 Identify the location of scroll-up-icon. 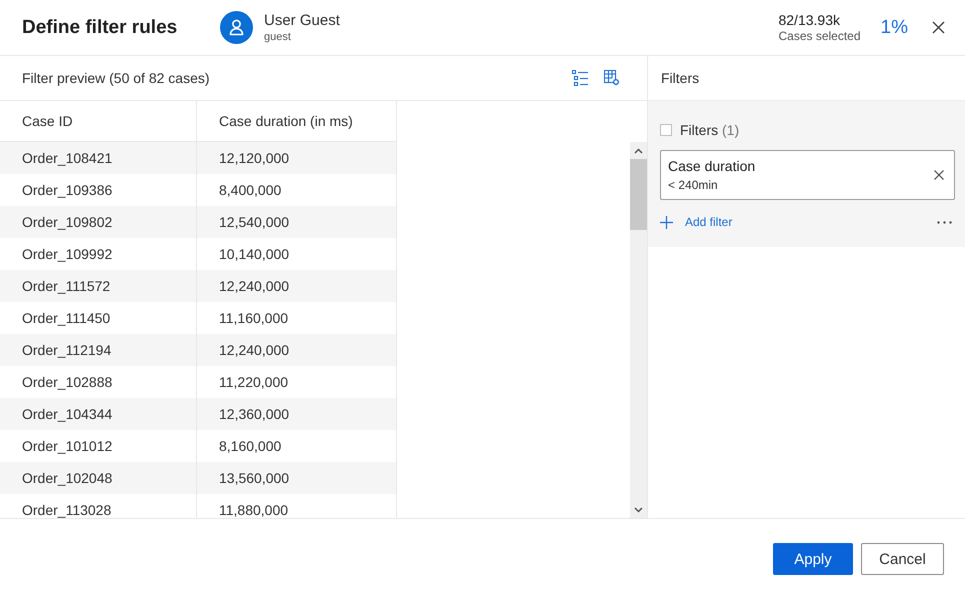
(638, 151).